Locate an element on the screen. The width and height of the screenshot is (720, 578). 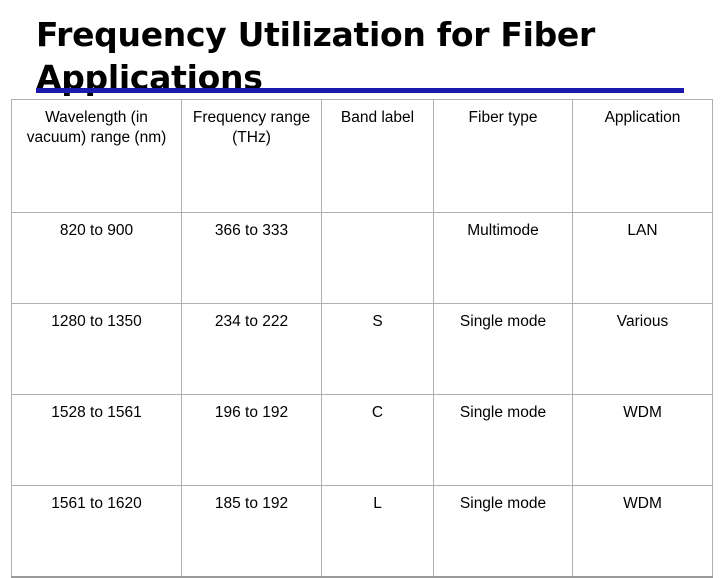
cell-wavelength-range: 1280 to 1350 is located at coordinates (96, 349).